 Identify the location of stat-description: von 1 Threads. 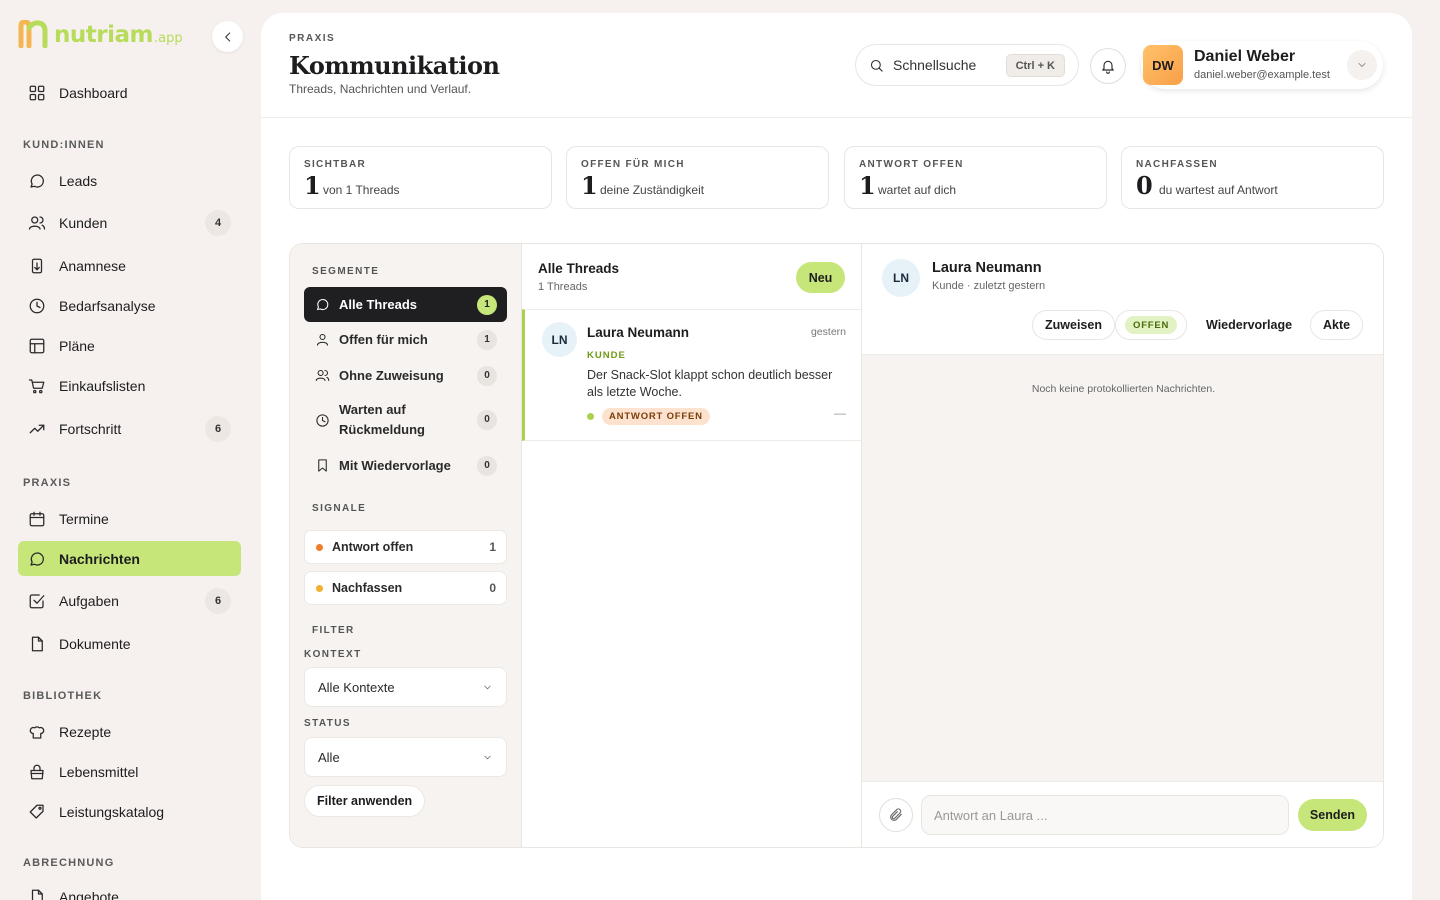
(361, 190).